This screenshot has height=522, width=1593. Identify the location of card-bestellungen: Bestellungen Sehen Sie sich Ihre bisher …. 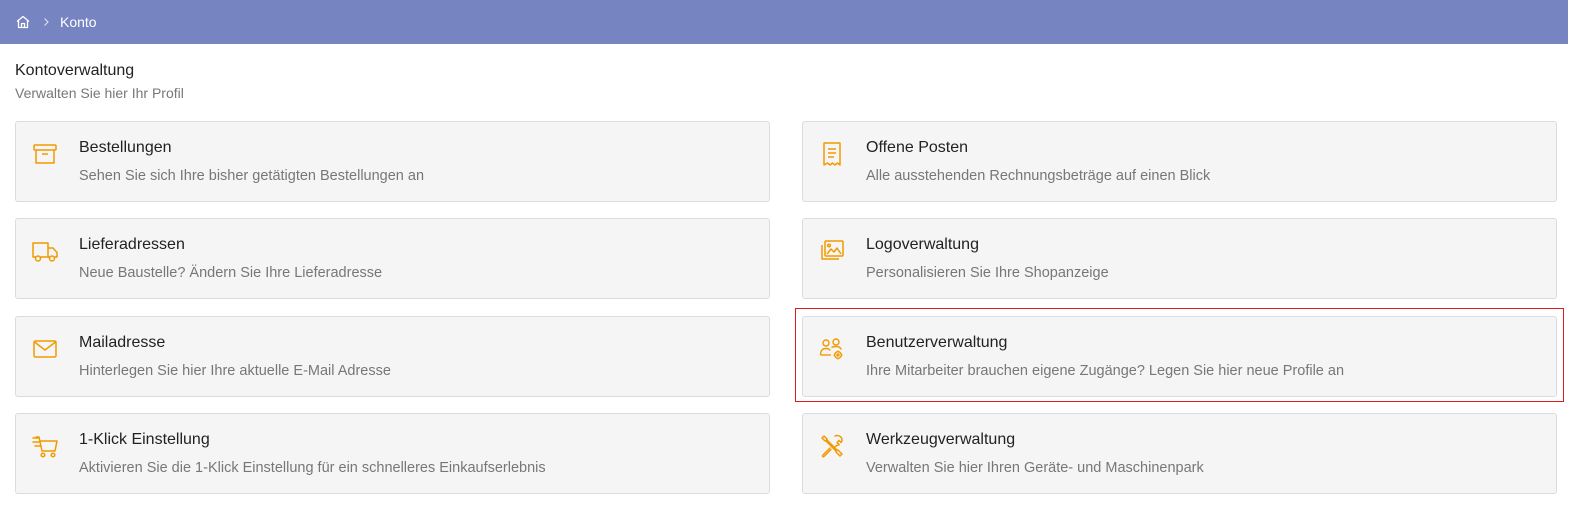
(392, 161).